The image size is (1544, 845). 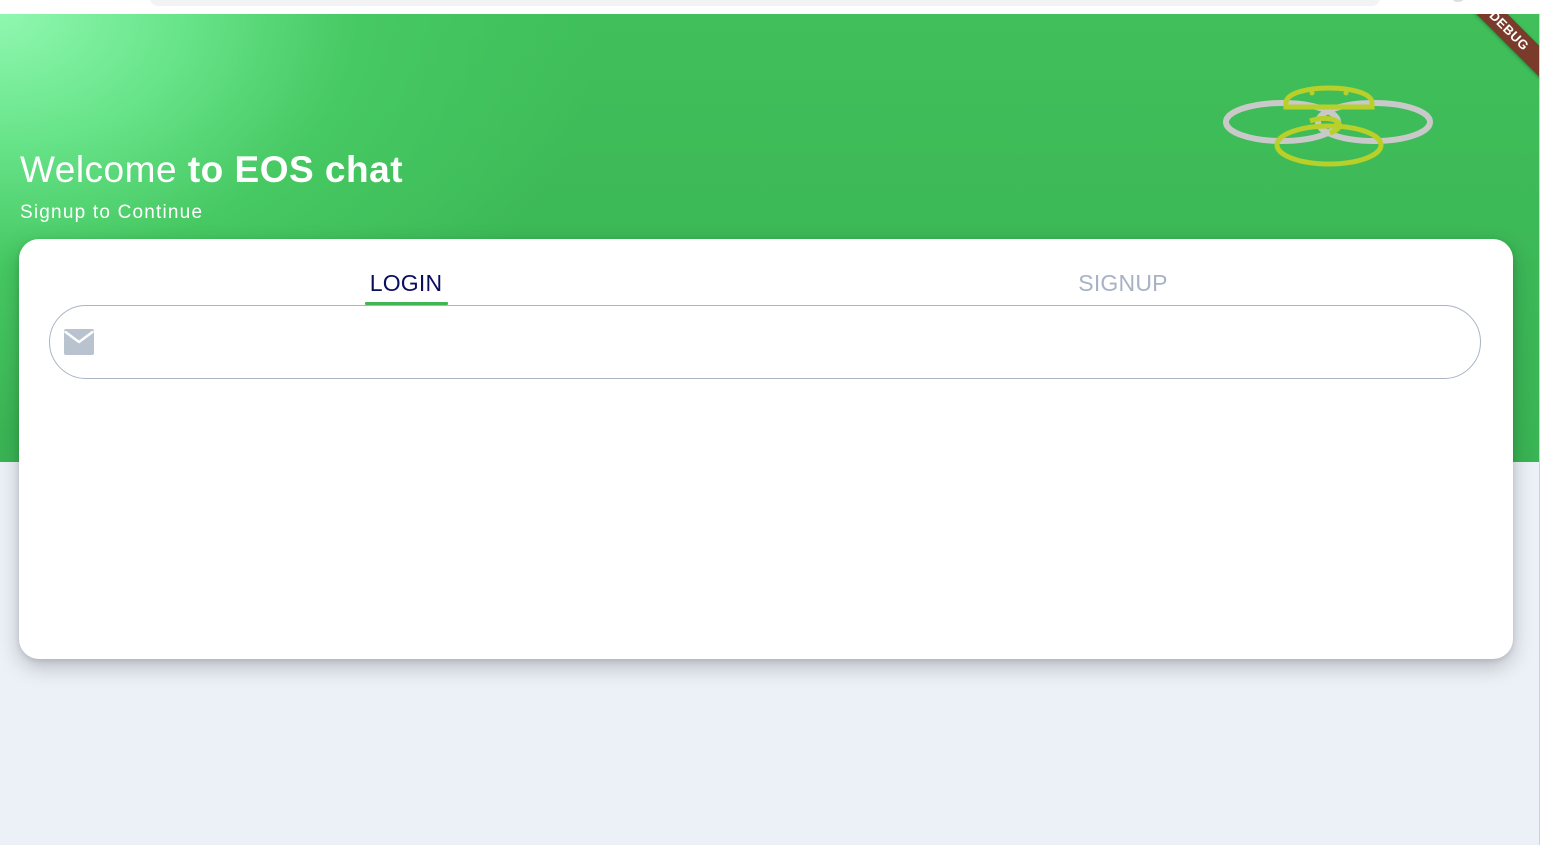 What do you see at coordinates (104, 169) in the screenshot?
I see `welcome-title-light: Welcome` at bounding box center [104, 169].